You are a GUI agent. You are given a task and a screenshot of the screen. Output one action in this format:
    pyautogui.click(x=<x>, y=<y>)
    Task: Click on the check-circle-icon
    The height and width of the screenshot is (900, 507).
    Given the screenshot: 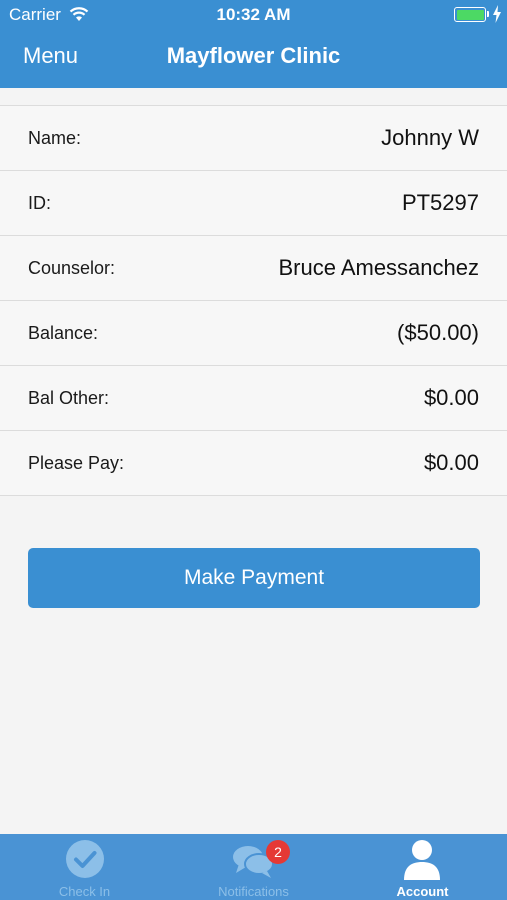 What is the action you would take?
    pyautogui.click(x=85, y=859)
    